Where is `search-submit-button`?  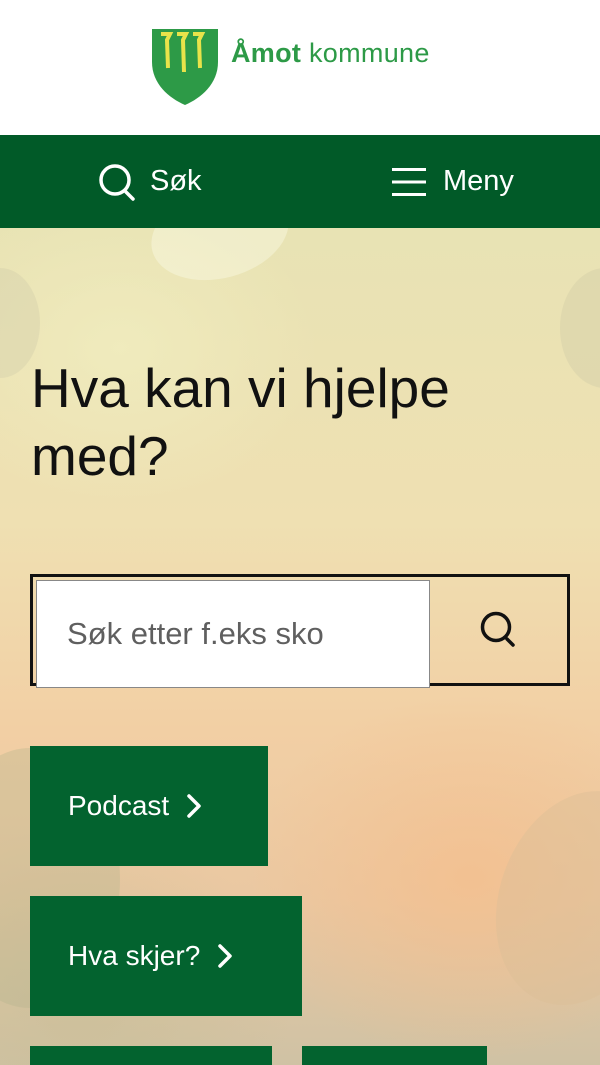
search-submit-button is located at coordinates (499, 630).